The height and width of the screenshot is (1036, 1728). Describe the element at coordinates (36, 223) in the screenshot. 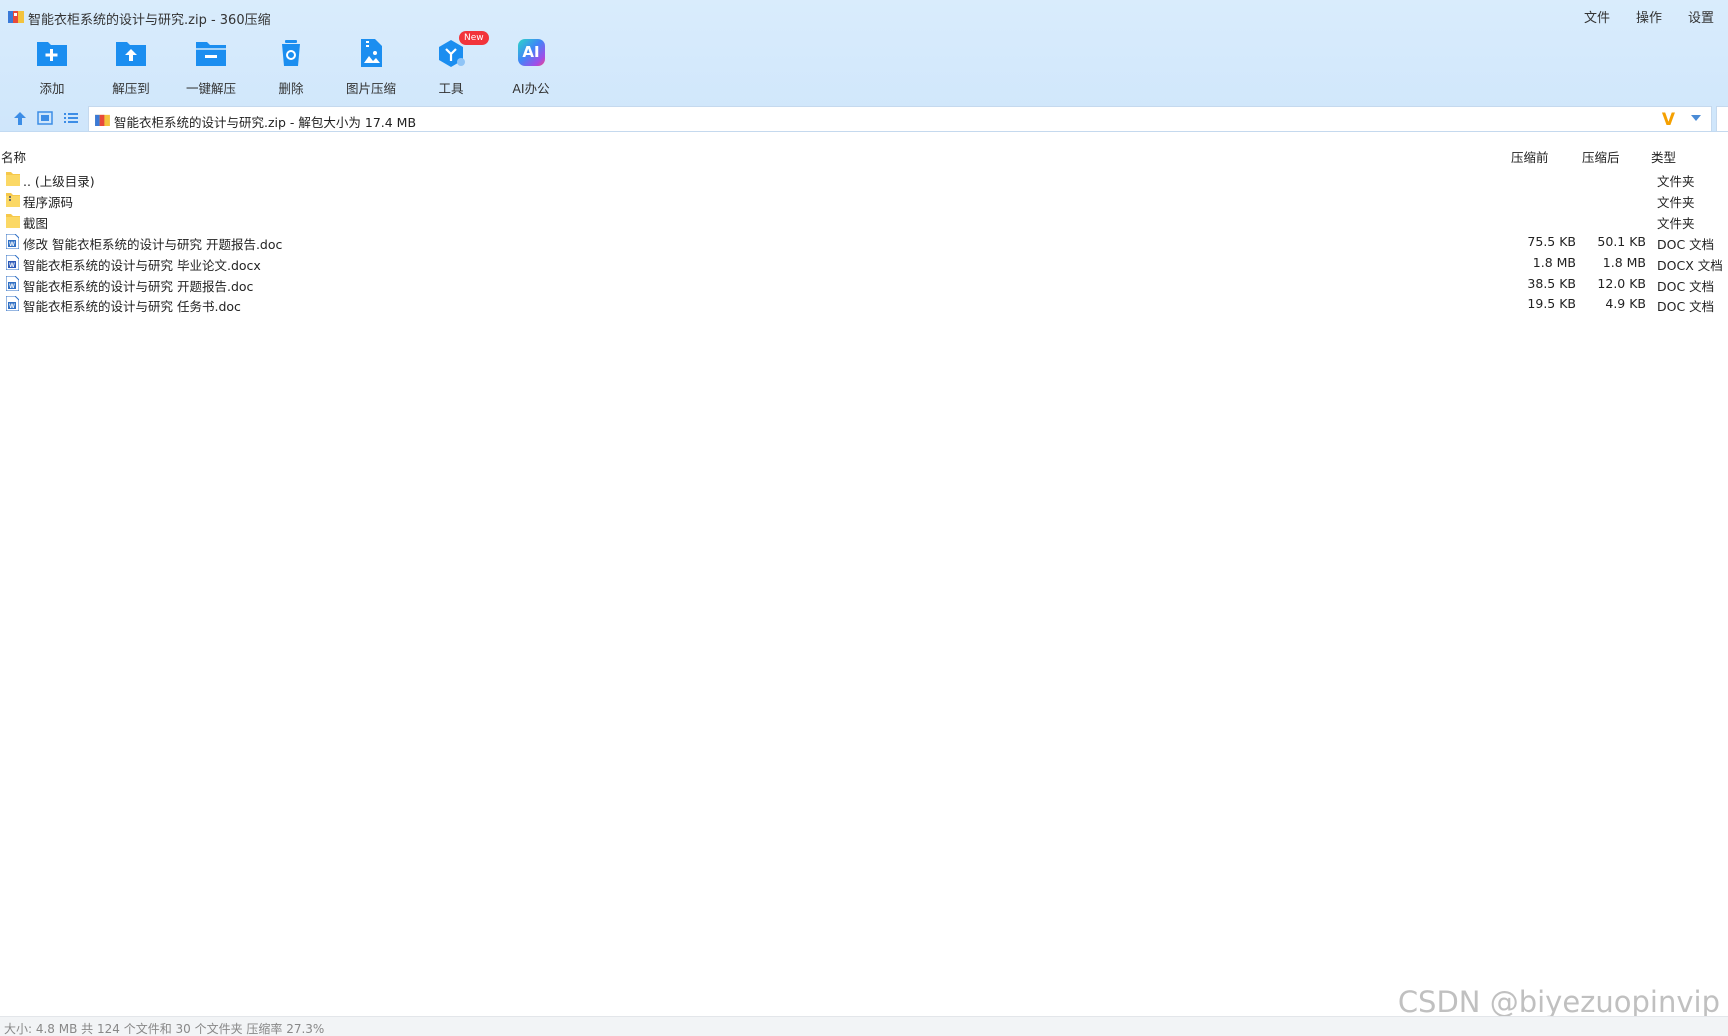

I see `file-name: 截图` at that location.